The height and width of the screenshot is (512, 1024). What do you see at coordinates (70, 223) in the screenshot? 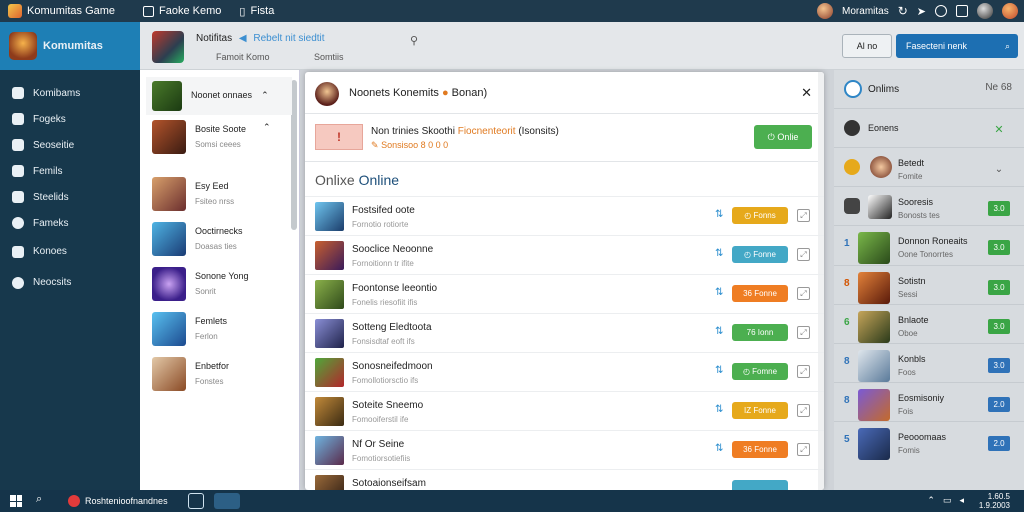
I see `sidebar-item-5: Fameks` at bounding box center [70, 223].